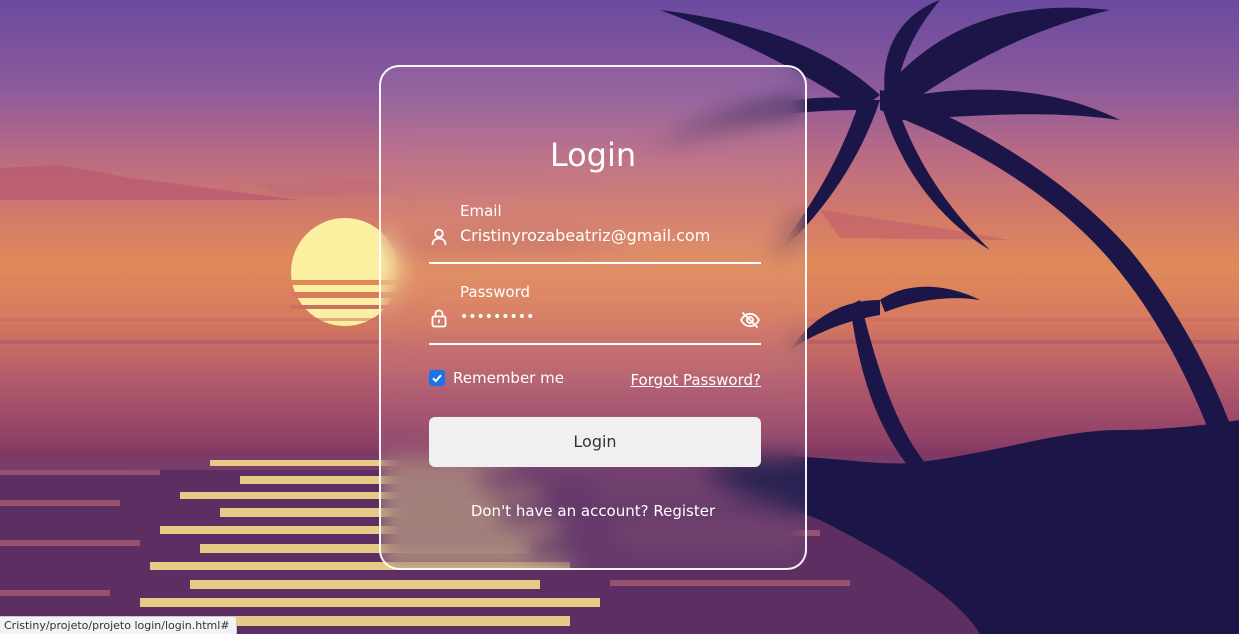 The width and height of the screenshot is (1239, 634). I want to click on register-link: Register, so click(684, 511).